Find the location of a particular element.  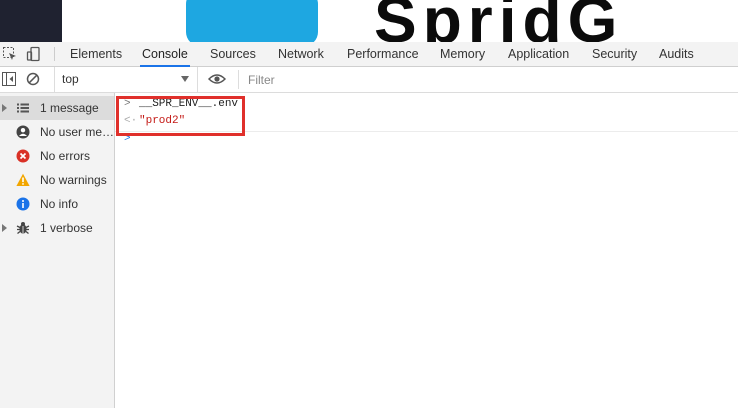

tab-performance: Performance is located at coordinates (383, 54).